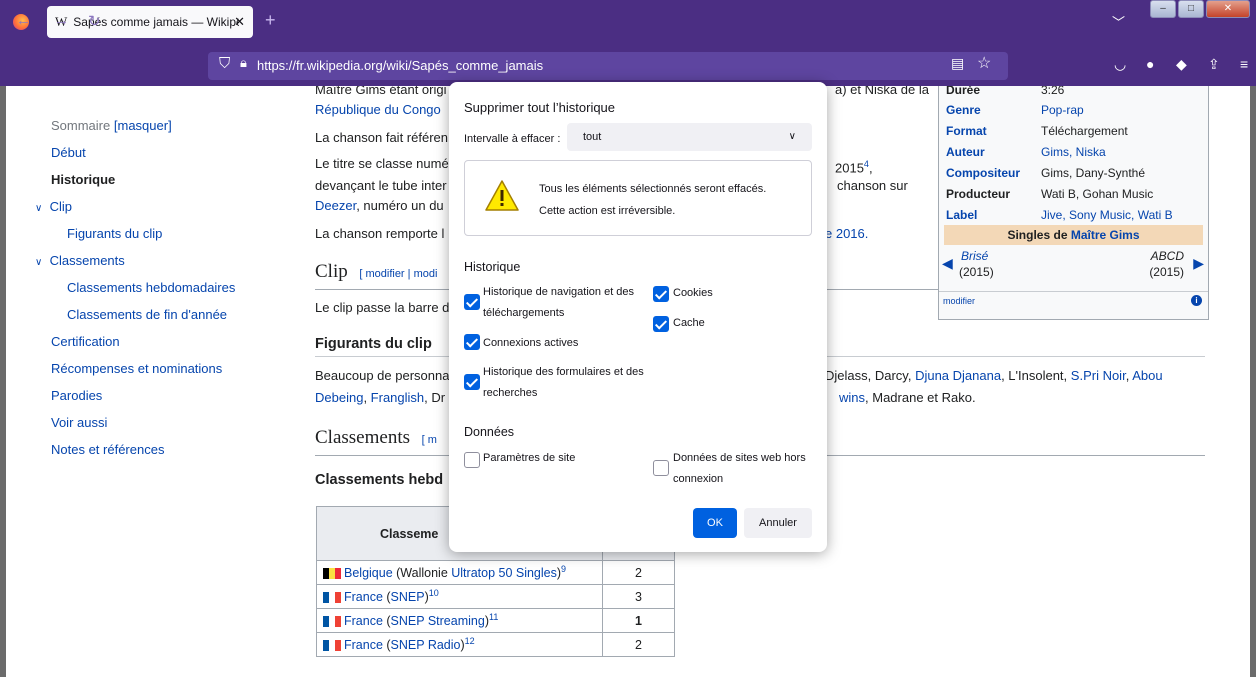  I want to click on infobox-key: Label, so click(961, 215).